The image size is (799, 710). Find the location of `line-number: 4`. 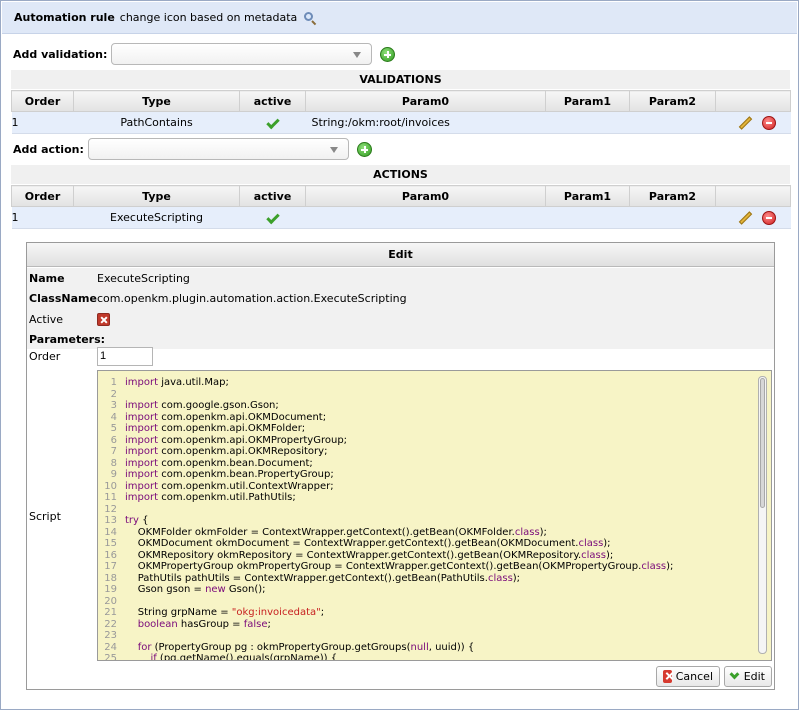

line-number: 4 is located at coordinates (113, 417).